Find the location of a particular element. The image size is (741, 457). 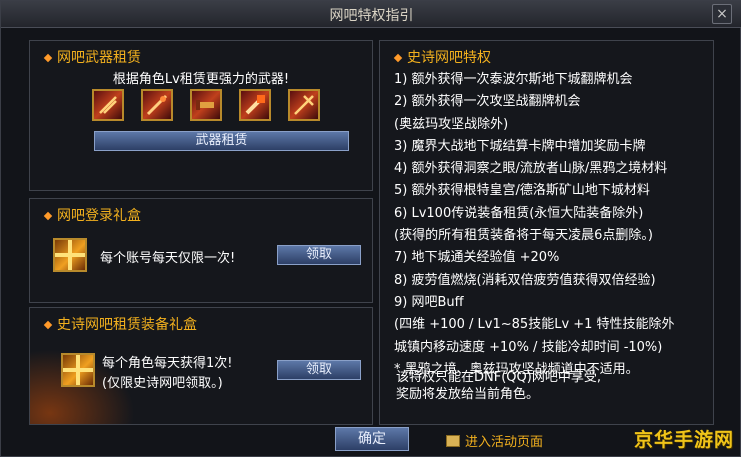

watermark-logo: 京华手游网 is located at coordinates (683, 440).